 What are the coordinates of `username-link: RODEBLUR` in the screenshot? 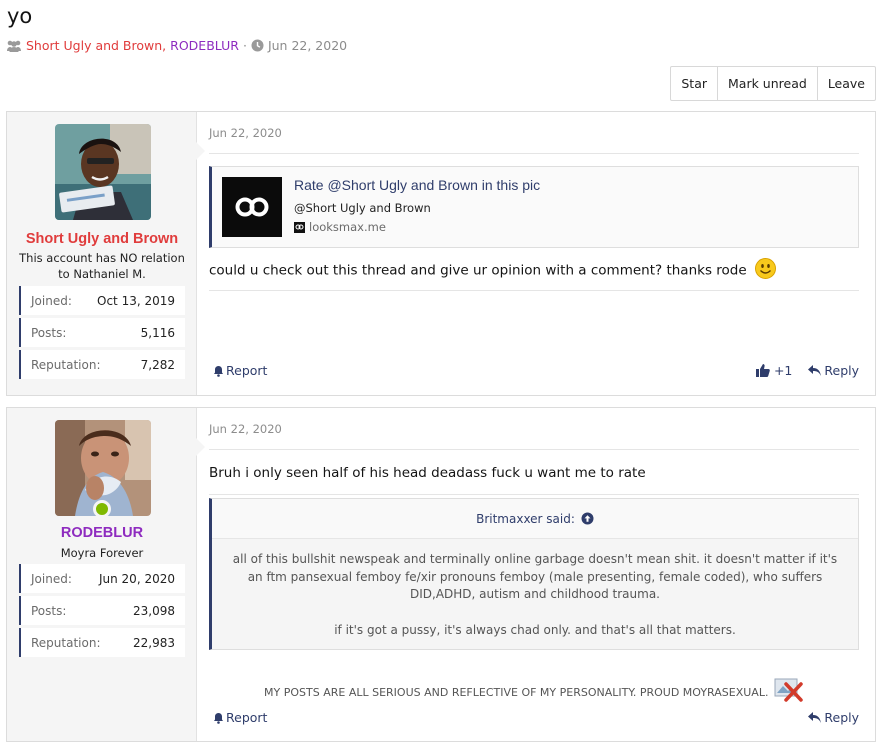 It's located at (102, 533).